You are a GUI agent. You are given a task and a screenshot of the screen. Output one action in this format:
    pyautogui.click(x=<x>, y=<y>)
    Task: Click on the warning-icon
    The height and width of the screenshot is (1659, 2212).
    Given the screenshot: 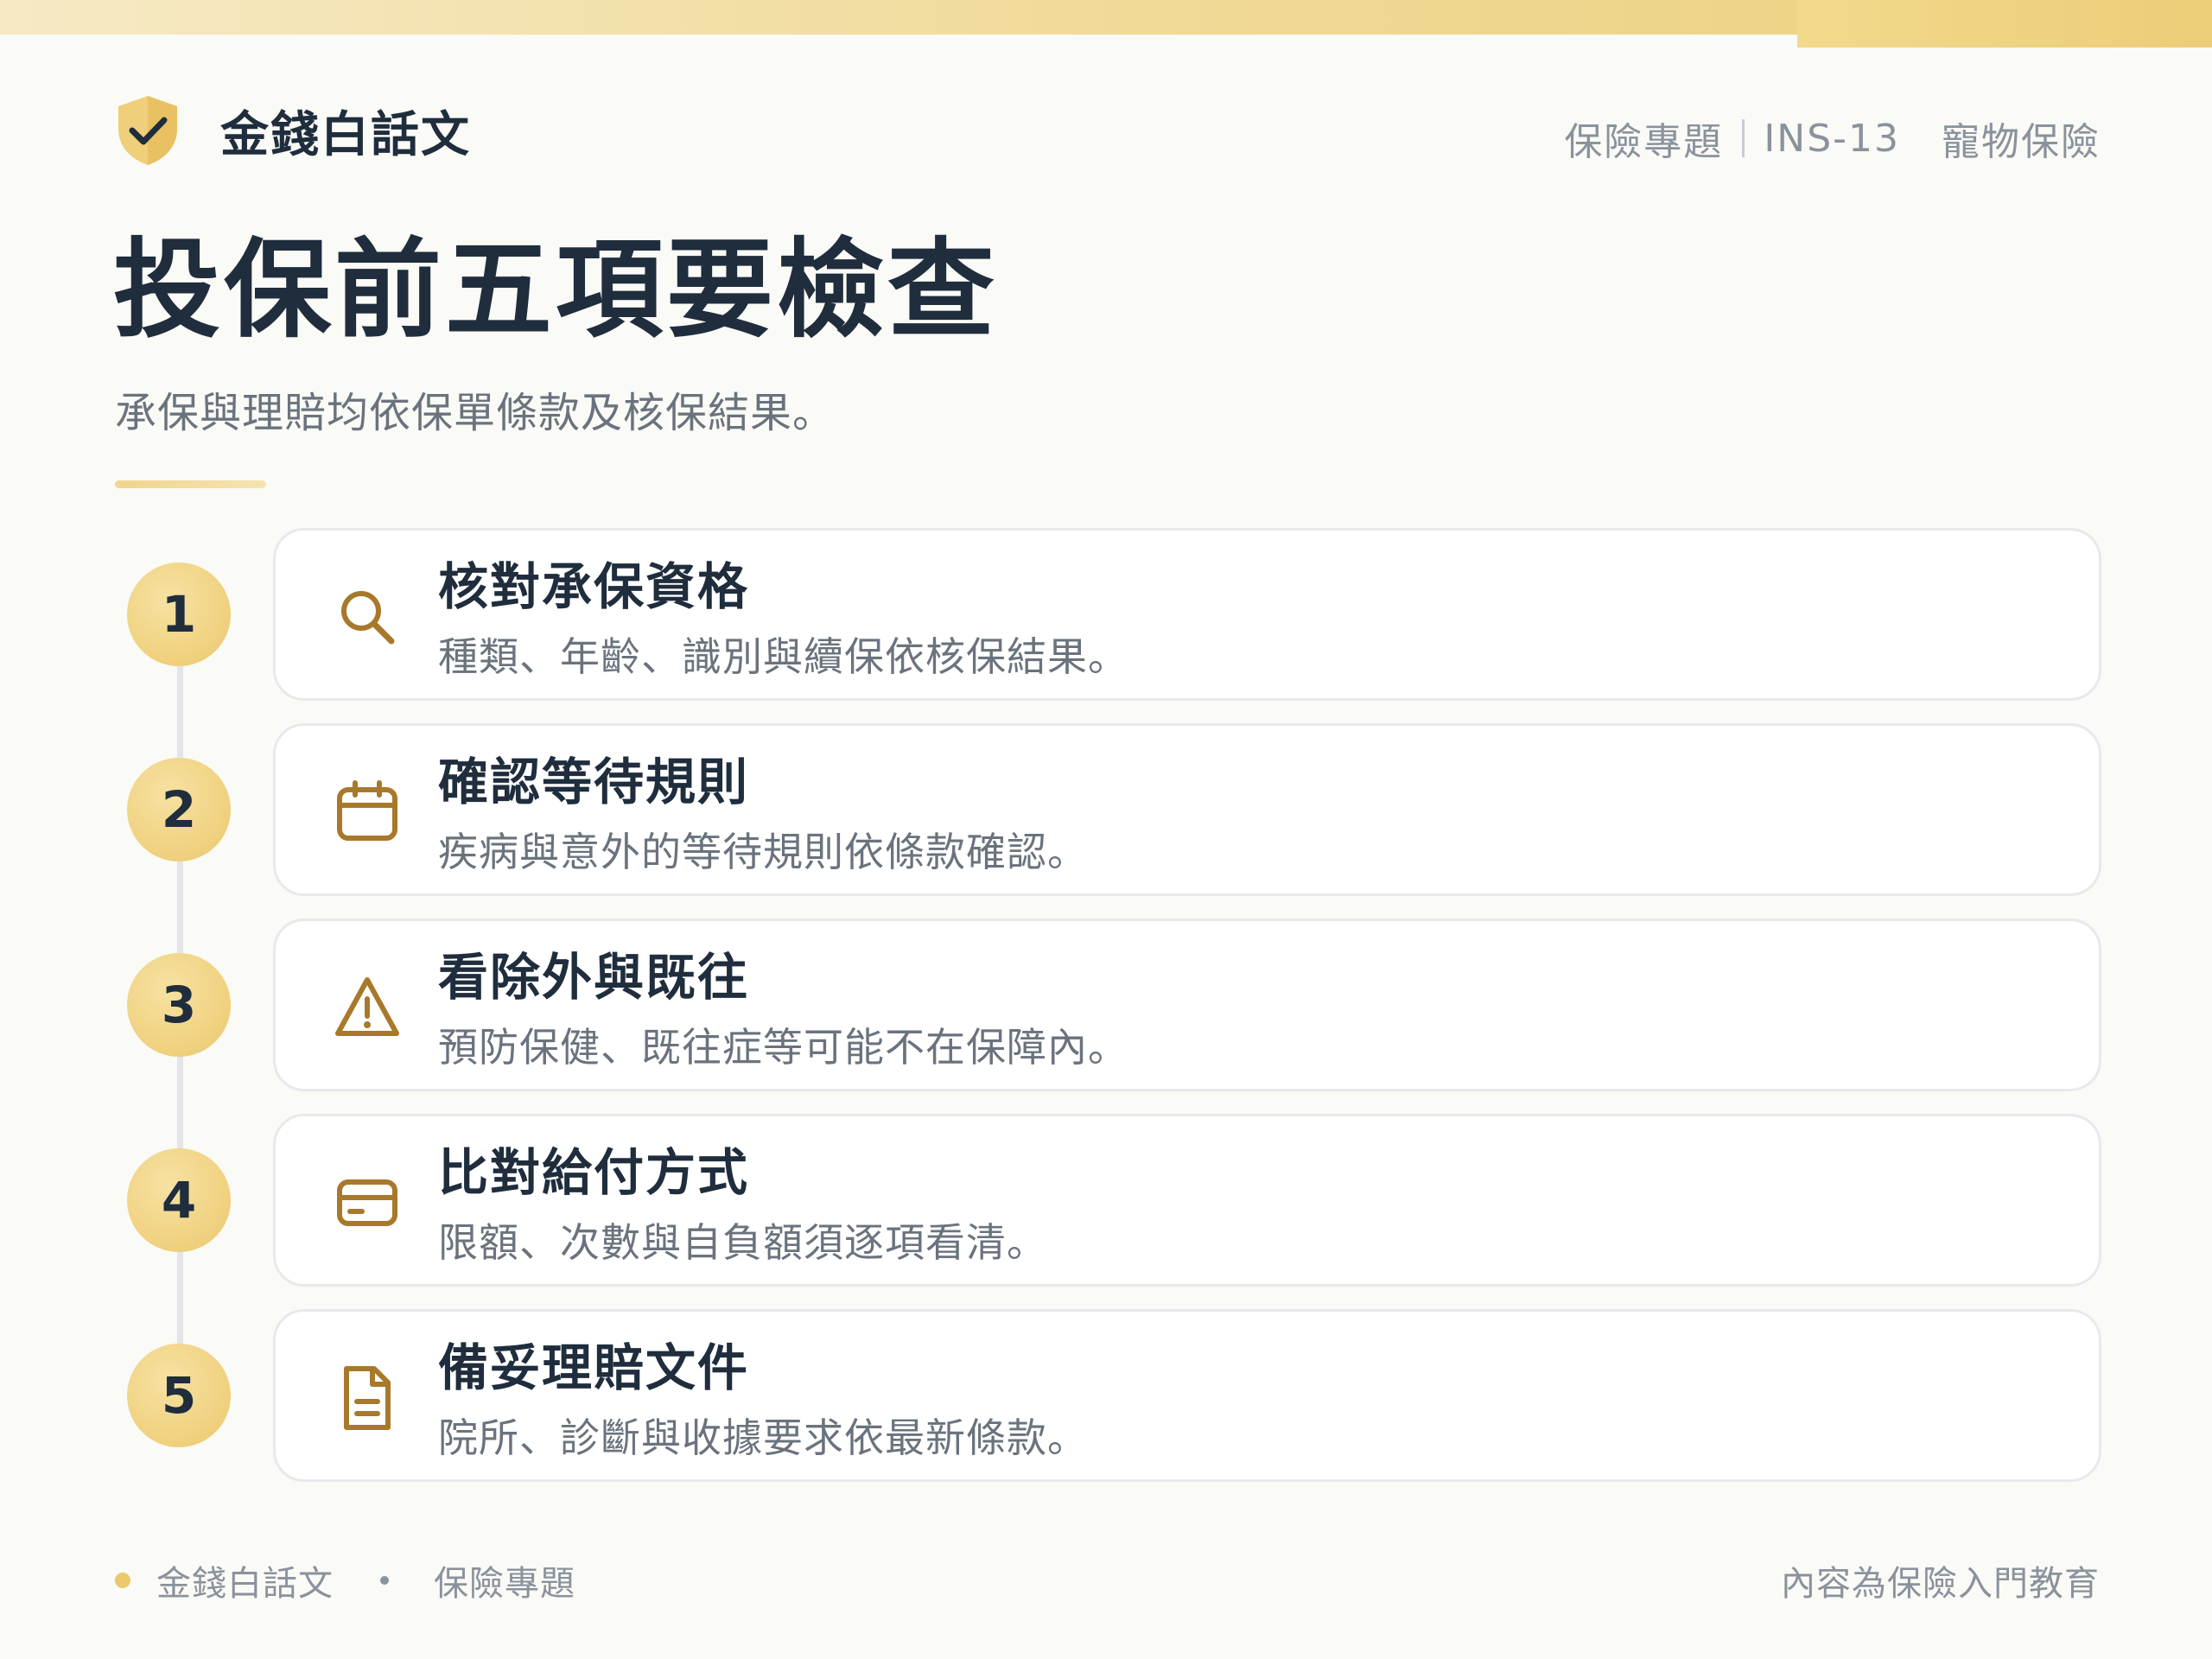 What is the action you would take?
    pyautogui.click(x=367, y=1006)
    